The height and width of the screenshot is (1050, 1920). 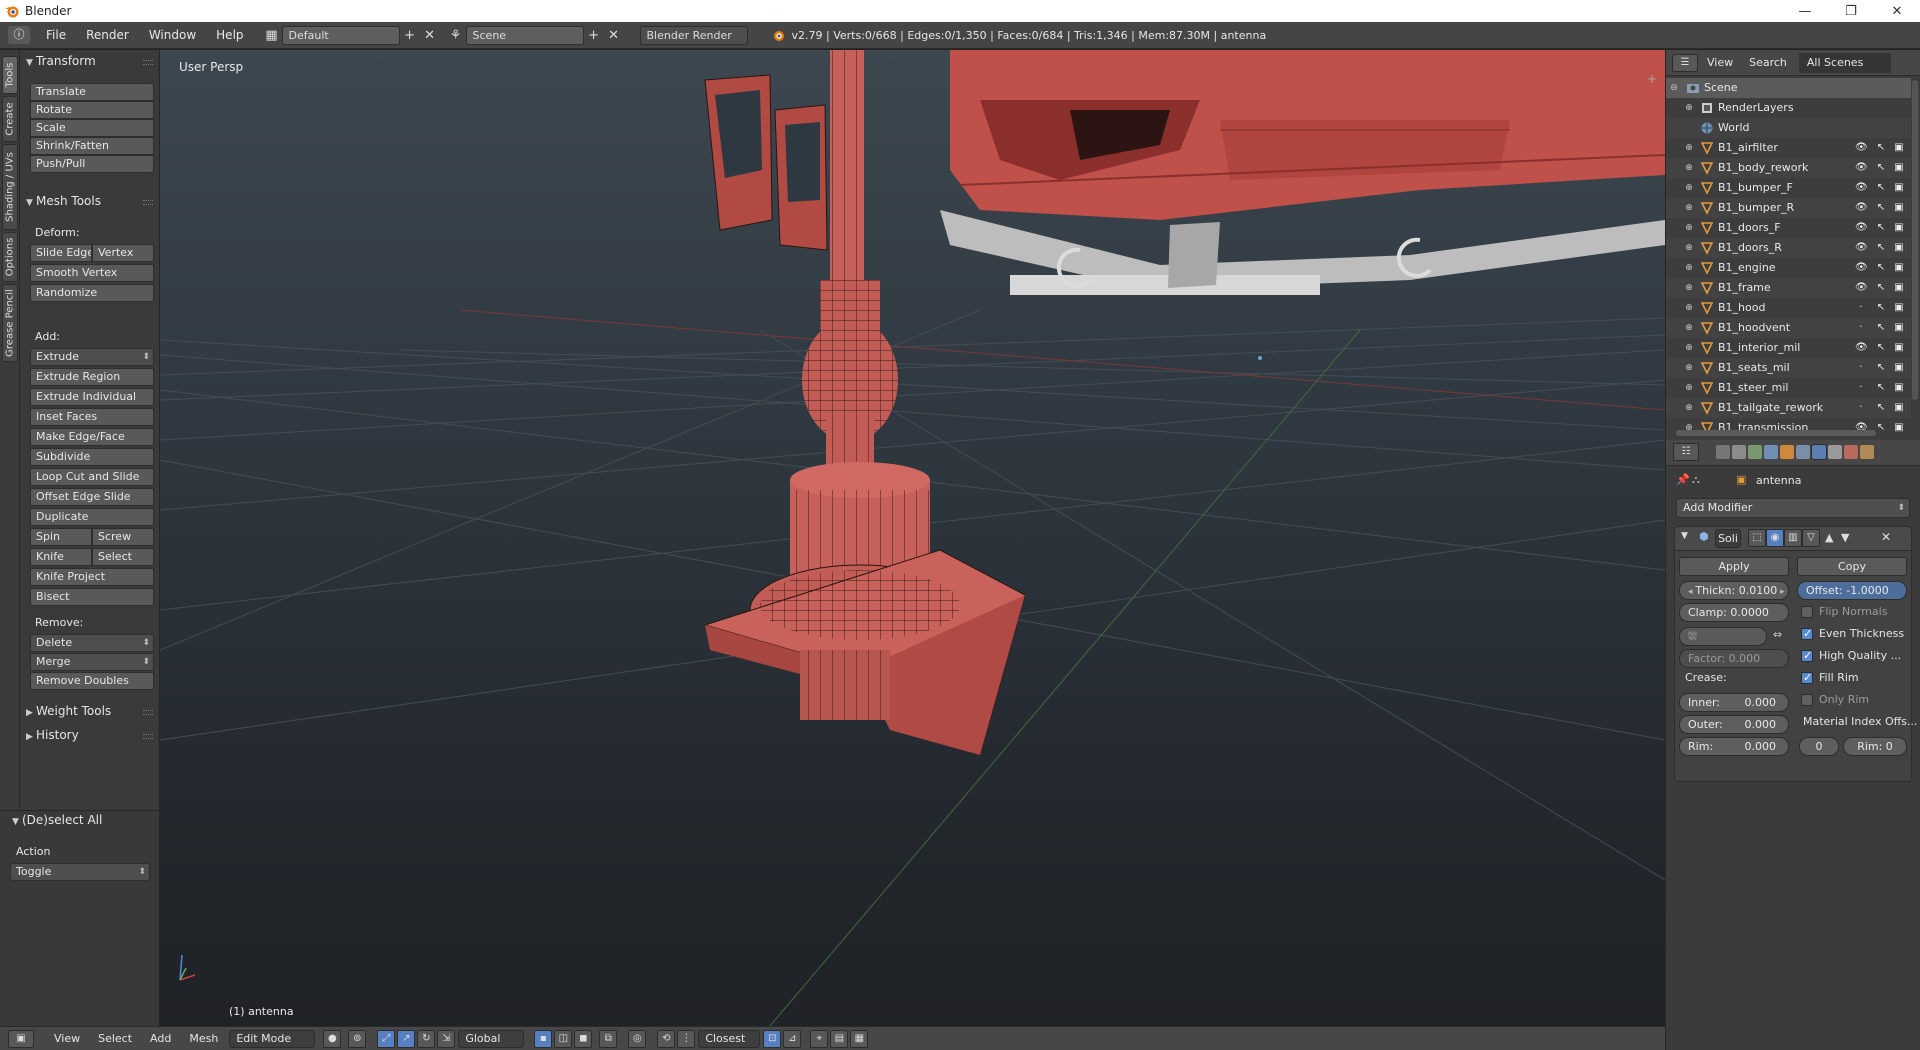 I want to click on texture-tab-icon, so click(x=1867, y=452).